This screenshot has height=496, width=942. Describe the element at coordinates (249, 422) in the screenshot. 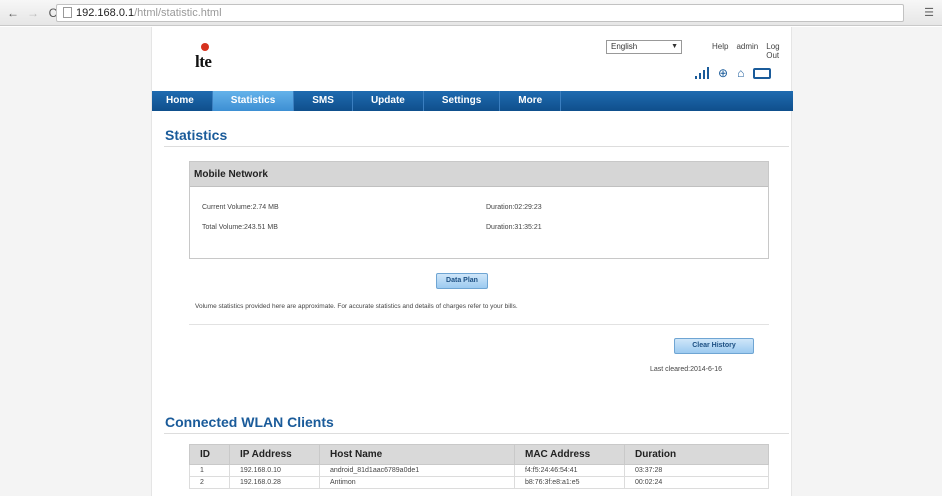

I see `wlan-title: Connected WLAN Clients` at that location.